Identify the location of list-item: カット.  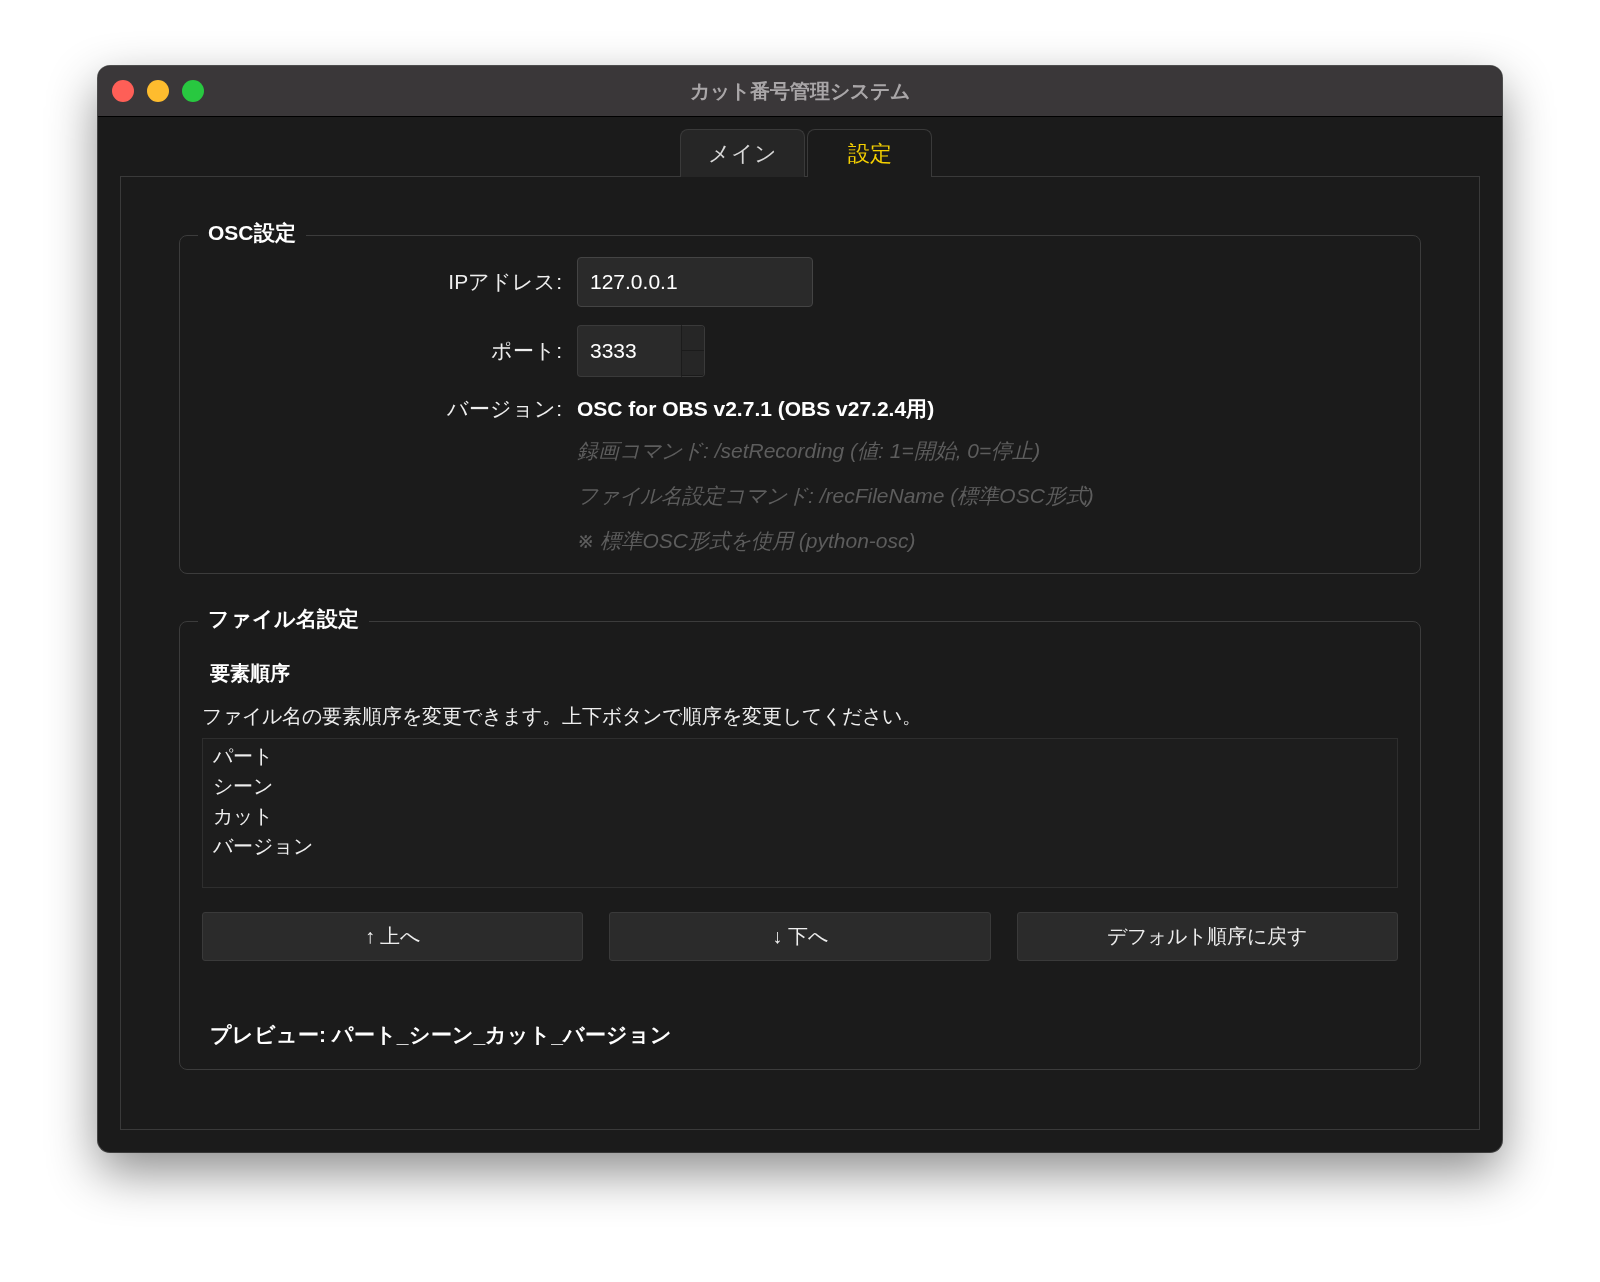
(243, 816).